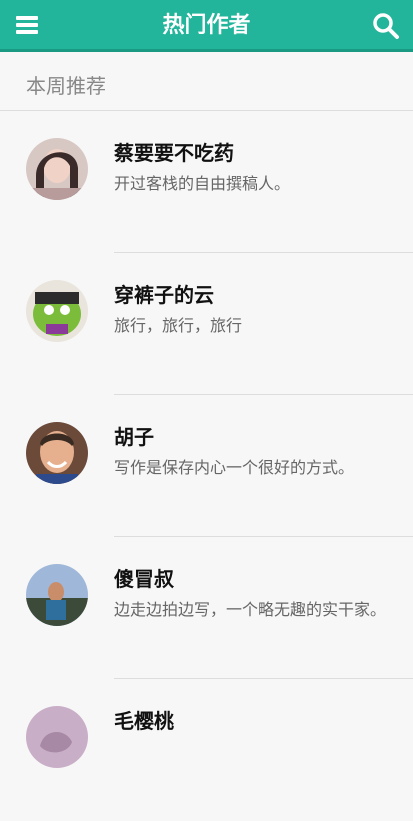 Image resolution: width=413 pixels, height=821 pixels. What do you see at coordinates (234, 467) in the screenshot?
I see `author-description: 写作是保存内心一个很好的方式。` at bounding box center [234, 467].